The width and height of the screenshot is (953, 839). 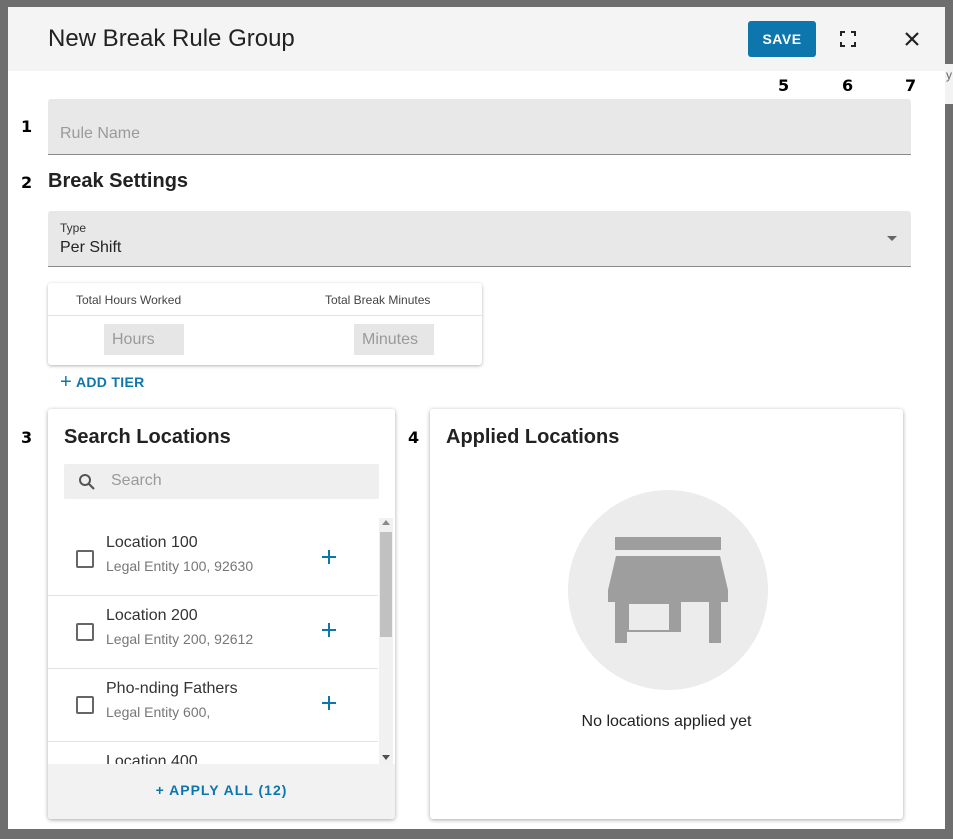 I want to click on annotation-5: 5, so click(x=784, y=85).